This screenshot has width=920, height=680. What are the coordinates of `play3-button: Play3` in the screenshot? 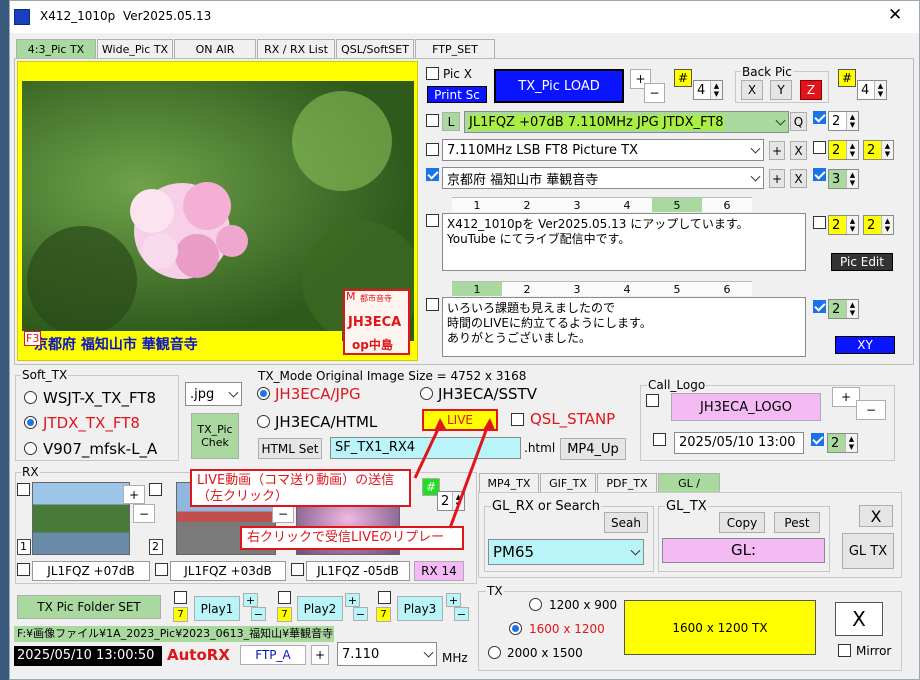 It's located at (420, 608).